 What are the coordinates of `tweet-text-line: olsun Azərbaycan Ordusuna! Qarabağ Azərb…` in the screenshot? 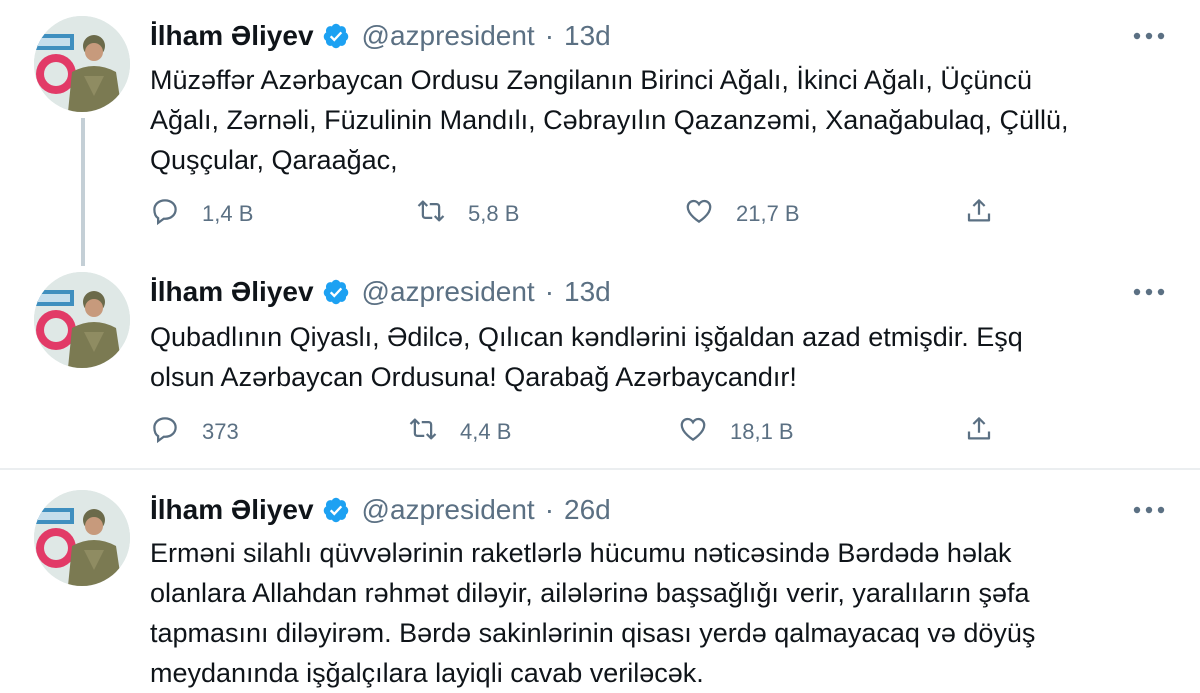 It's located at (473, 377).